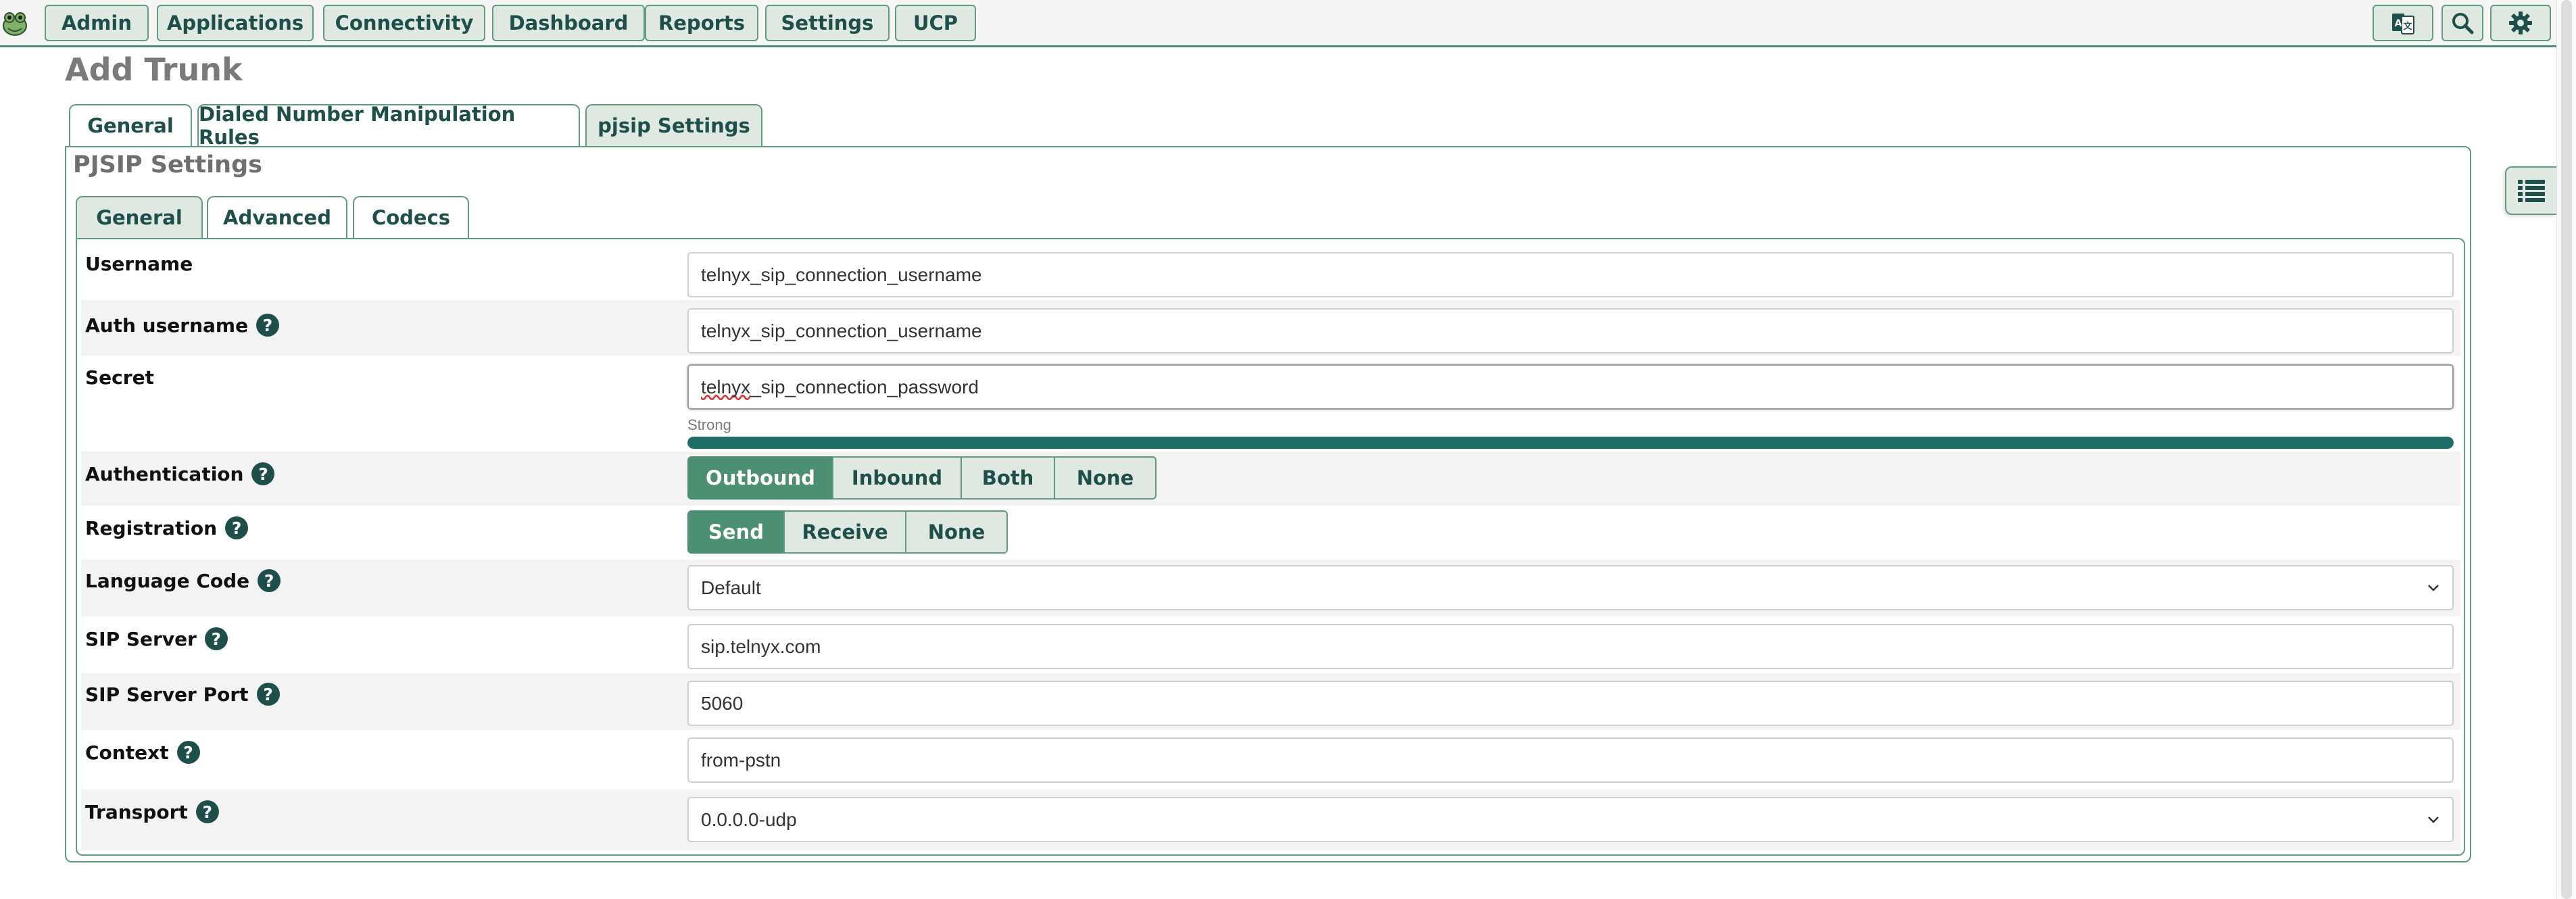 The image size is (2576, 899). What do you see at coordinates (1270, 533) in the screenshot?
I see `row-registration: Registration ?` at bounding box center [1270, 533].